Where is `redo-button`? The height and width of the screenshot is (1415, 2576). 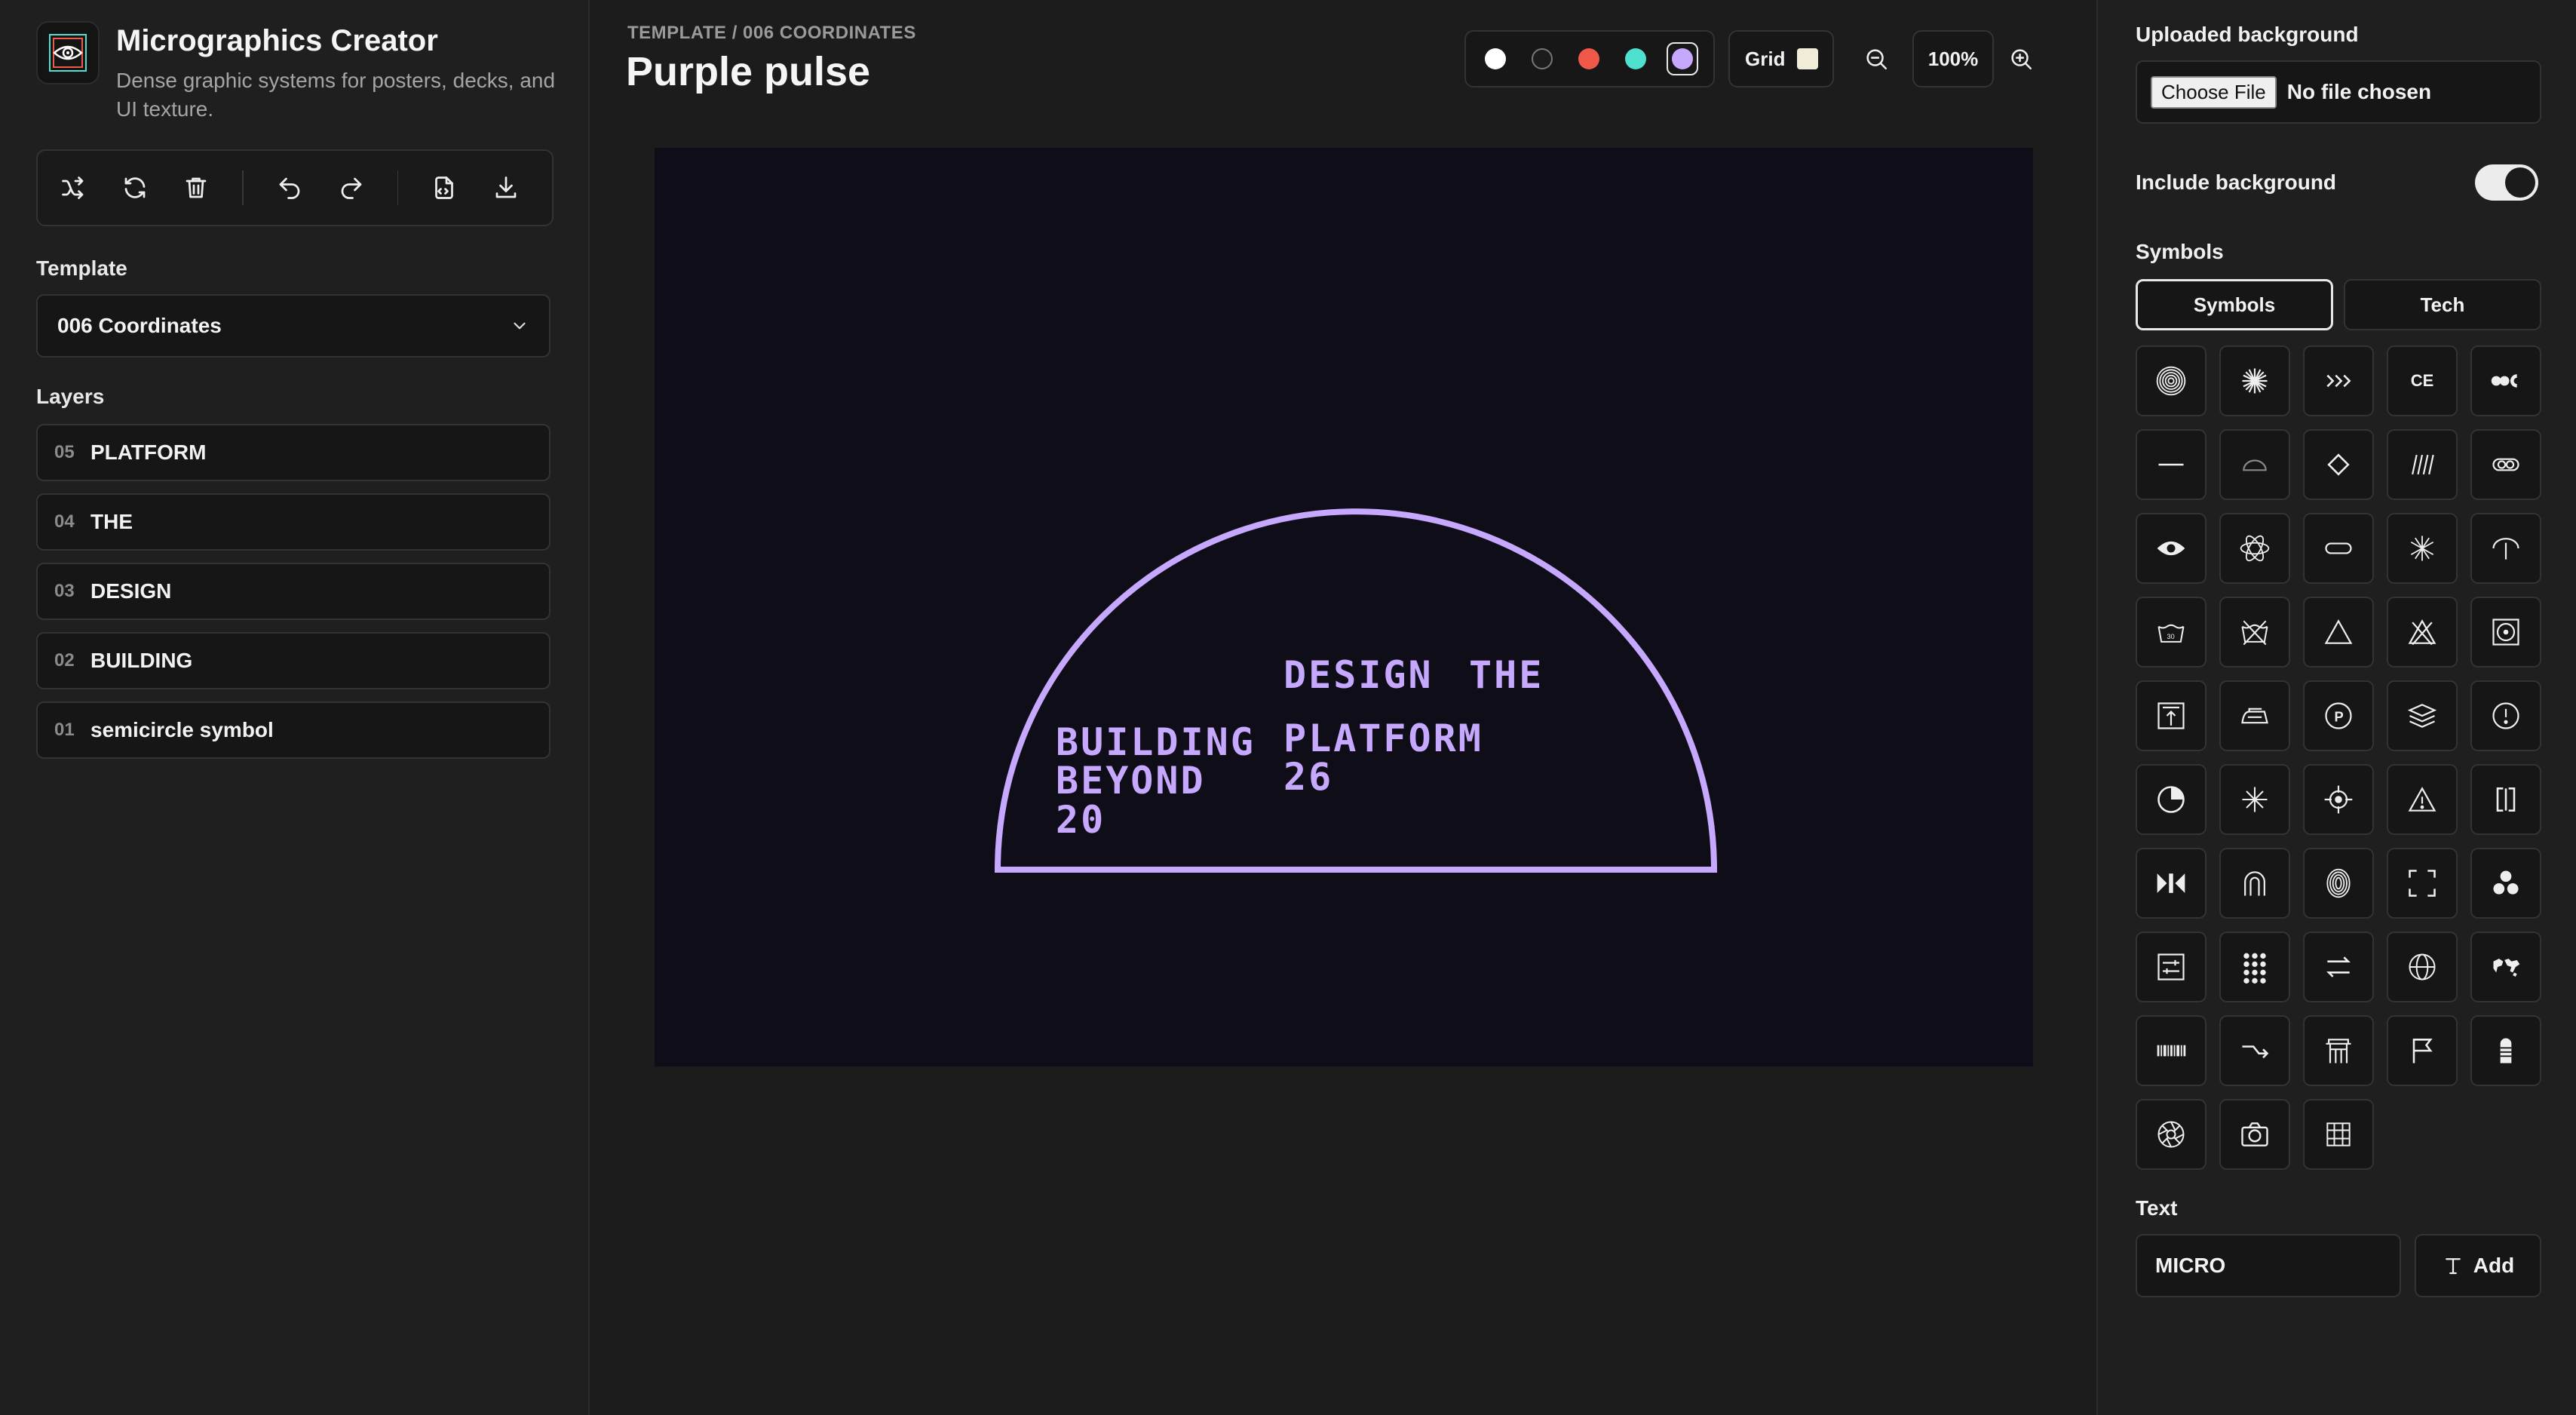 redo-button is located at coordinates (351, 188).